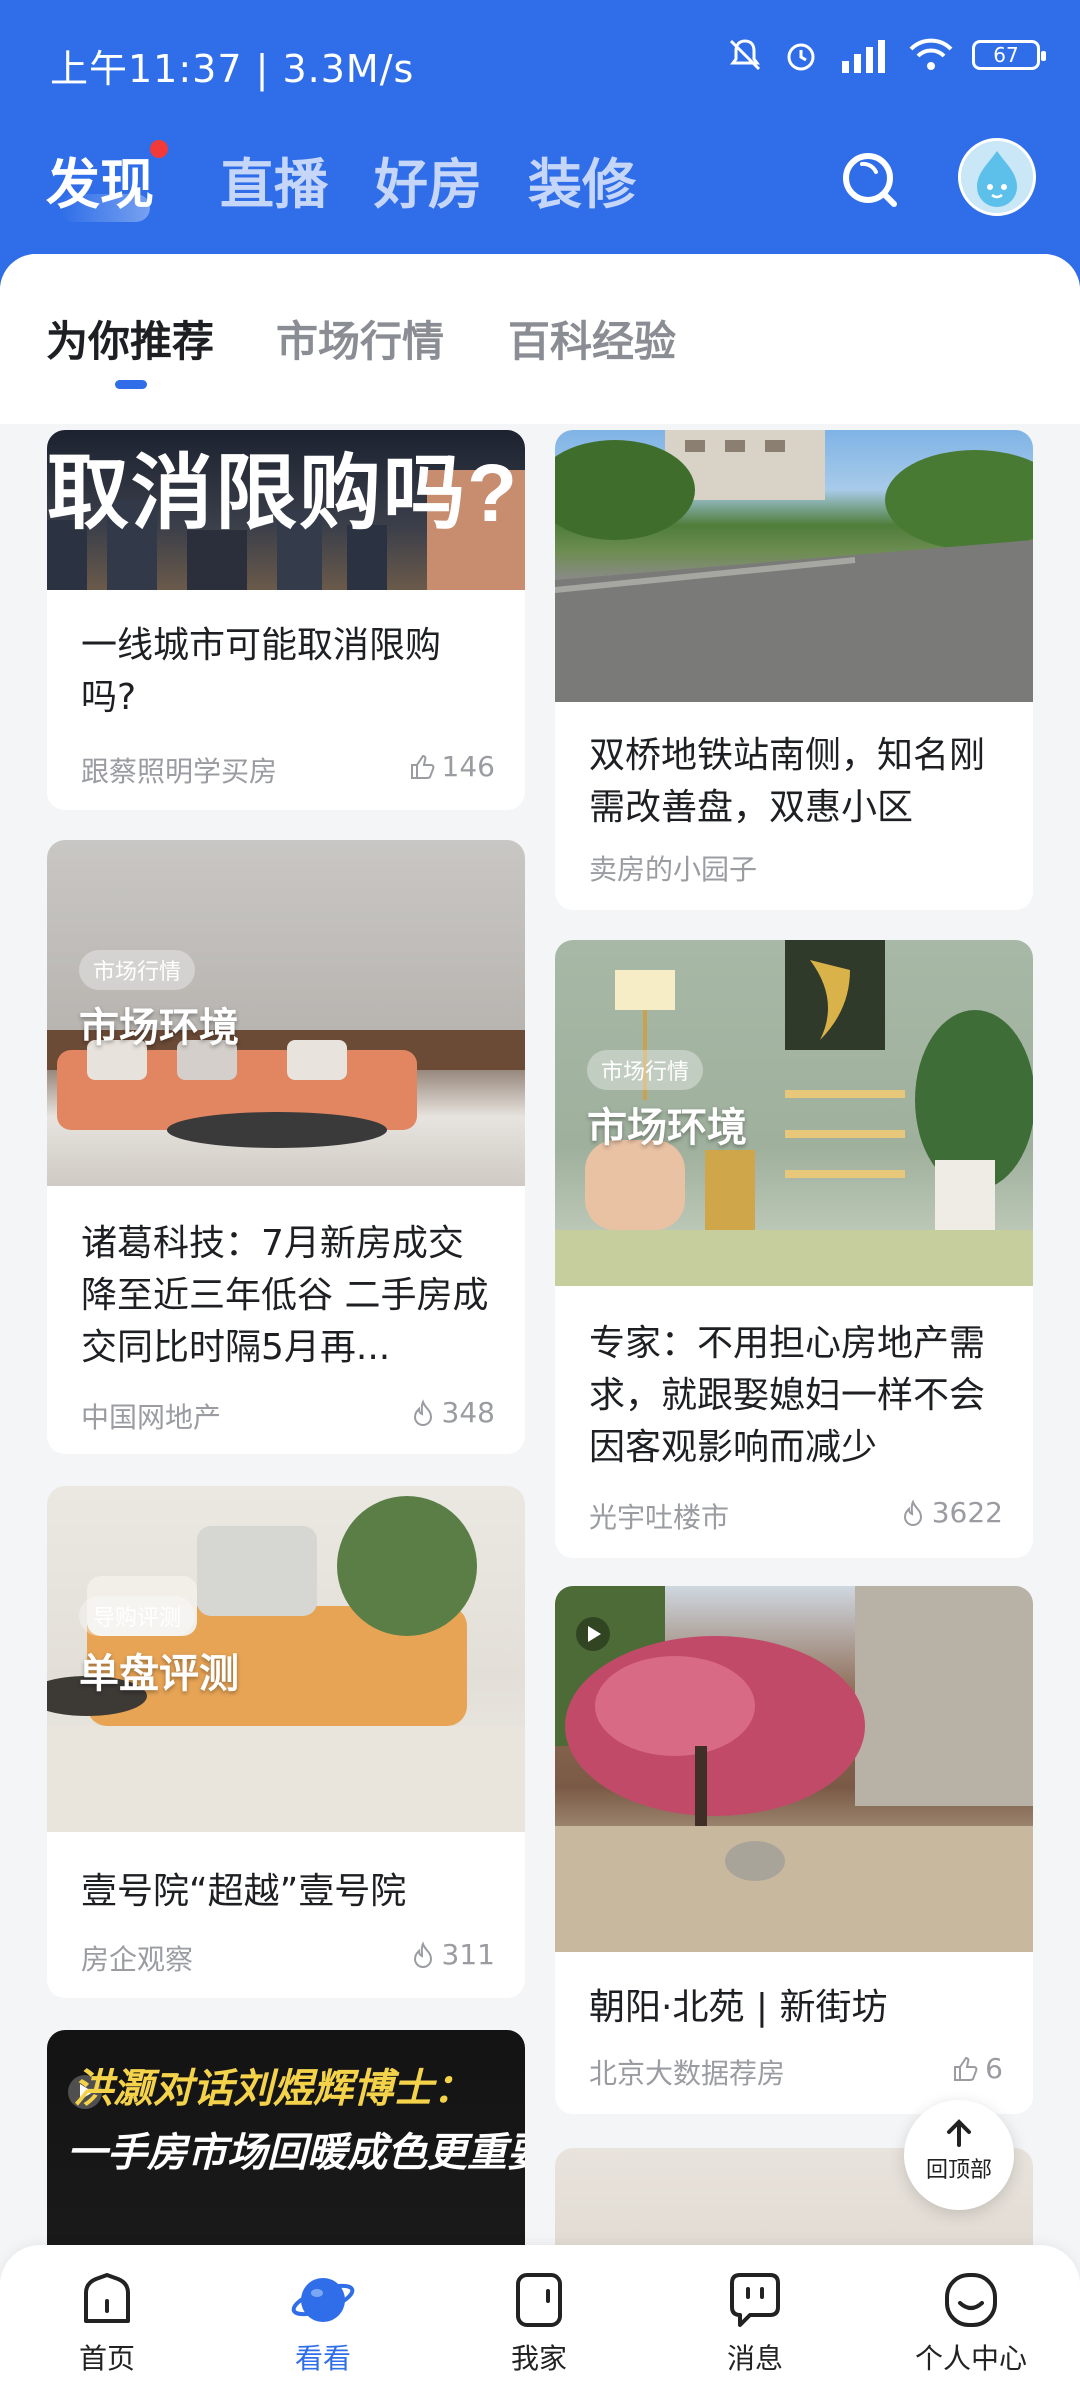 This screenshot has height=2400, width=1080. I want to click on blossom-tree-photo, so click(794, 1769).